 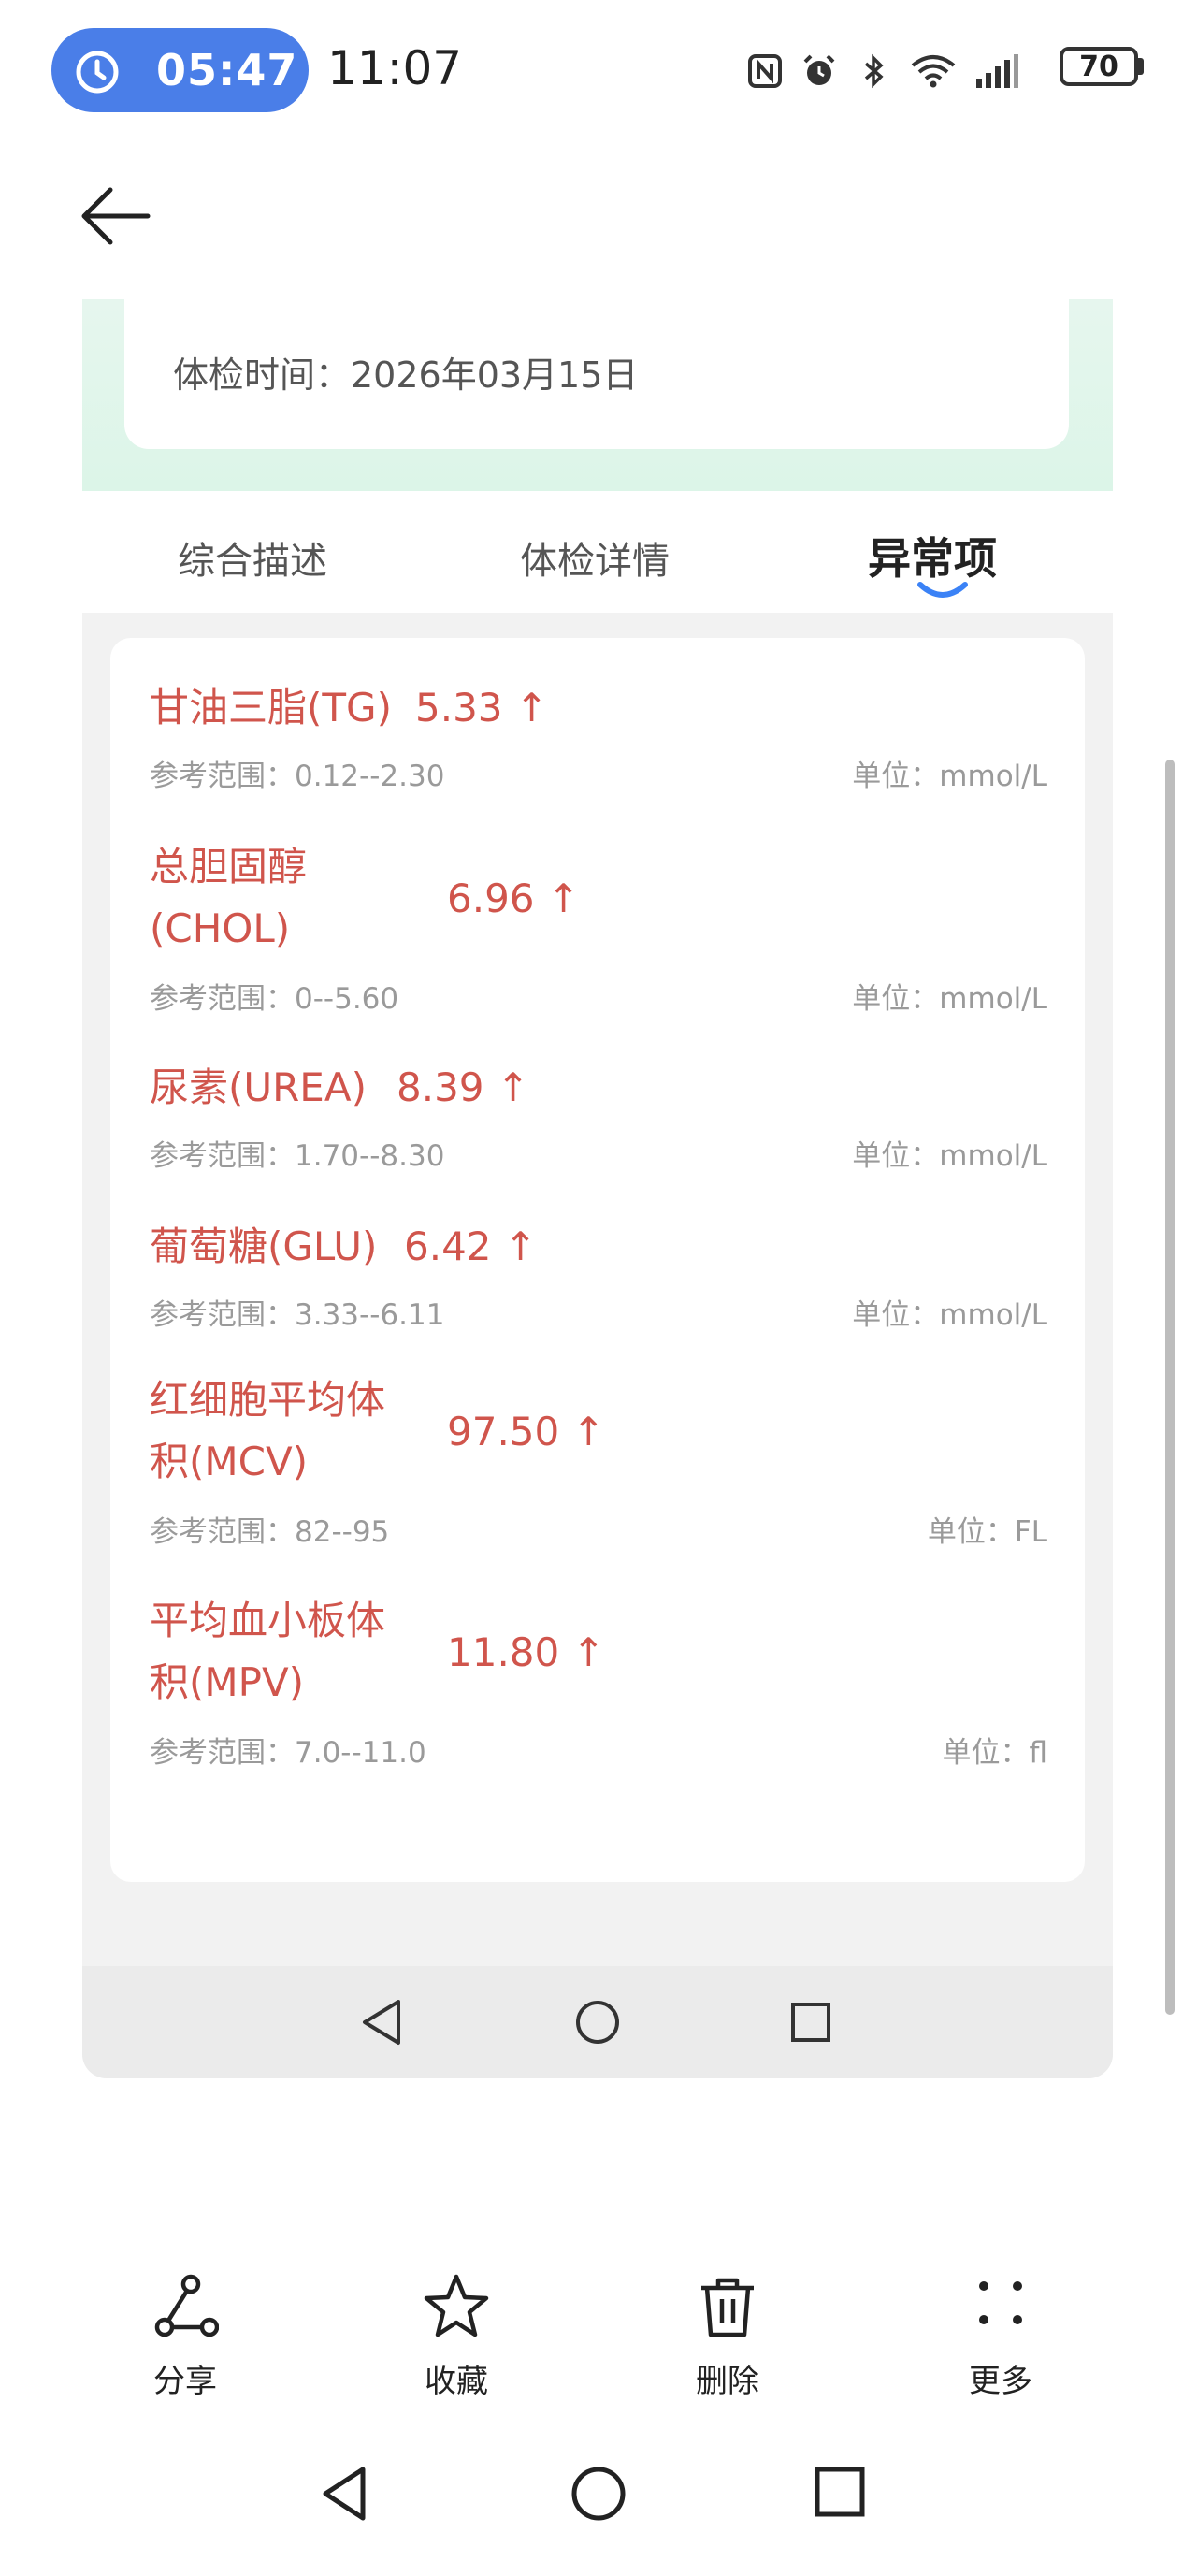 I want to click on wifi-icon, so click(x=933, y=71).